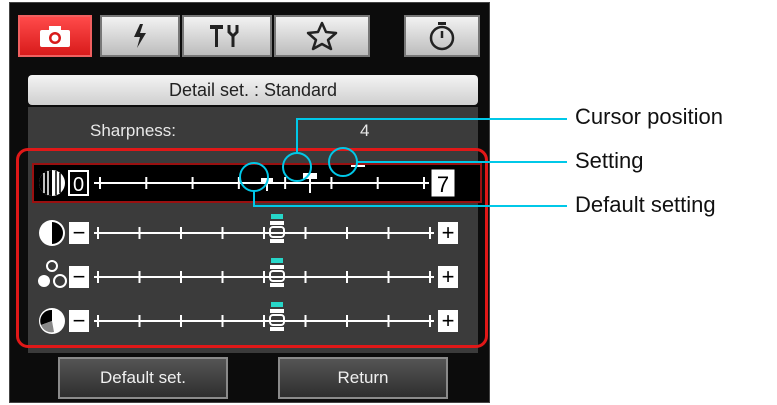 The width and height of the screenshot is (777, 405). I want to click on cursor-position-annotation: Cursor position, so click(649, 116).